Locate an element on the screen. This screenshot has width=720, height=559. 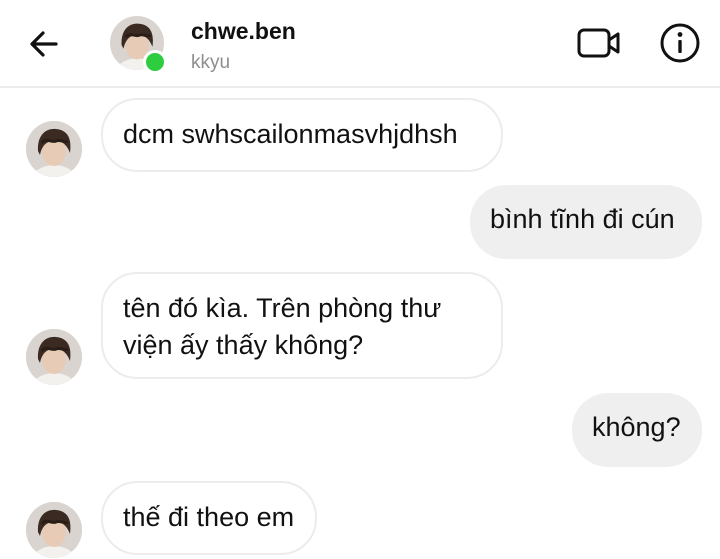
back-button is located at coordinates (44, 44).